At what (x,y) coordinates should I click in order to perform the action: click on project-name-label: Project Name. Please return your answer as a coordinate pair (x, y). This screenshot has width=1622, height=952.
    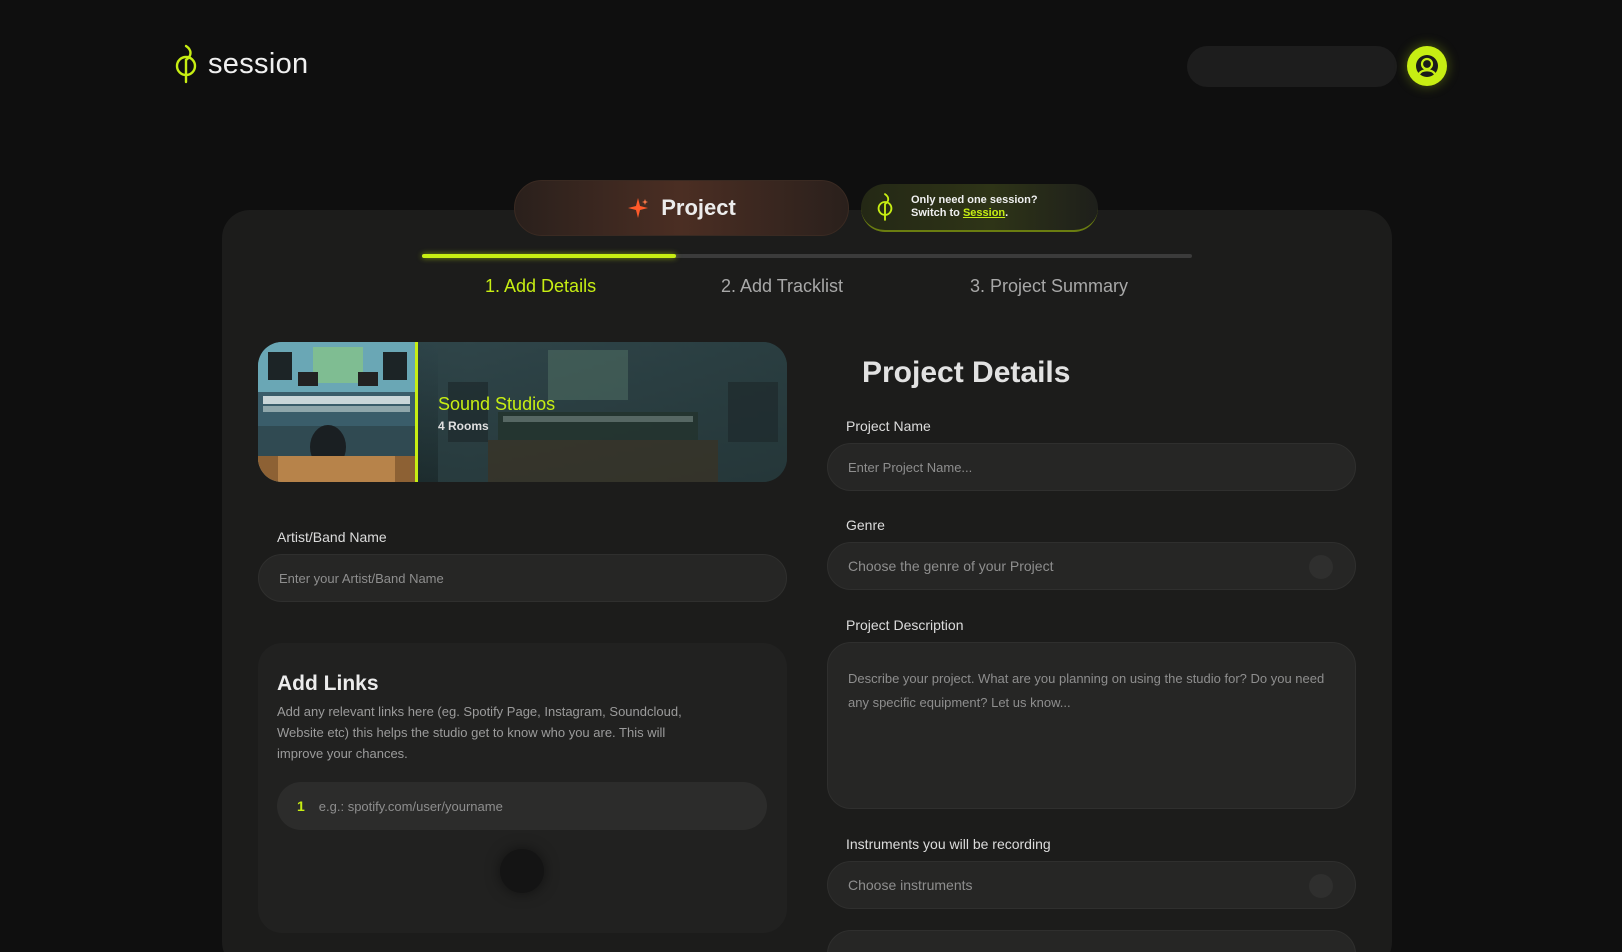
    Looking at the image, I should click on (888, 426).